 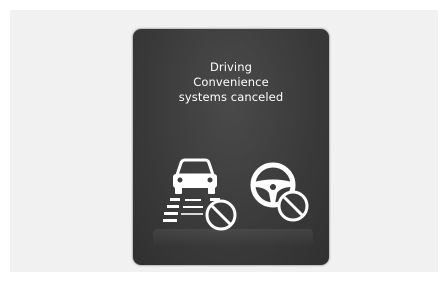 I want to click on icon-reflection, so click(x=233, y=238).